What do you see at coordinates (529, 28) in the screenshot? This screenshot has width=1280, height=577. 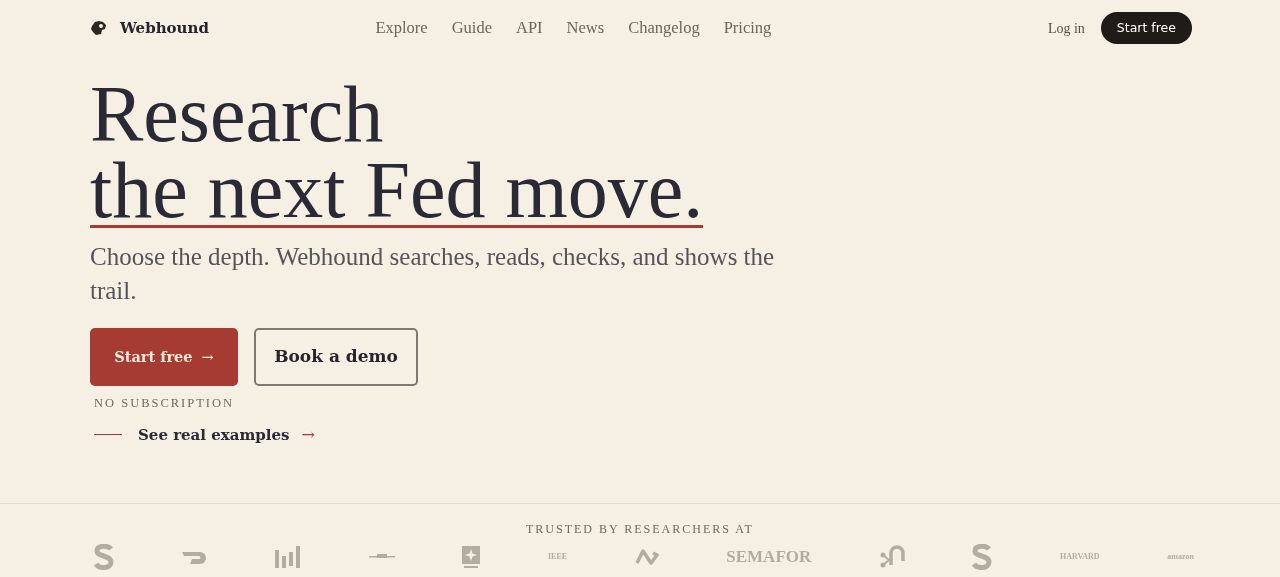 I see `nav-link: API` at bounding box center [529, 28].